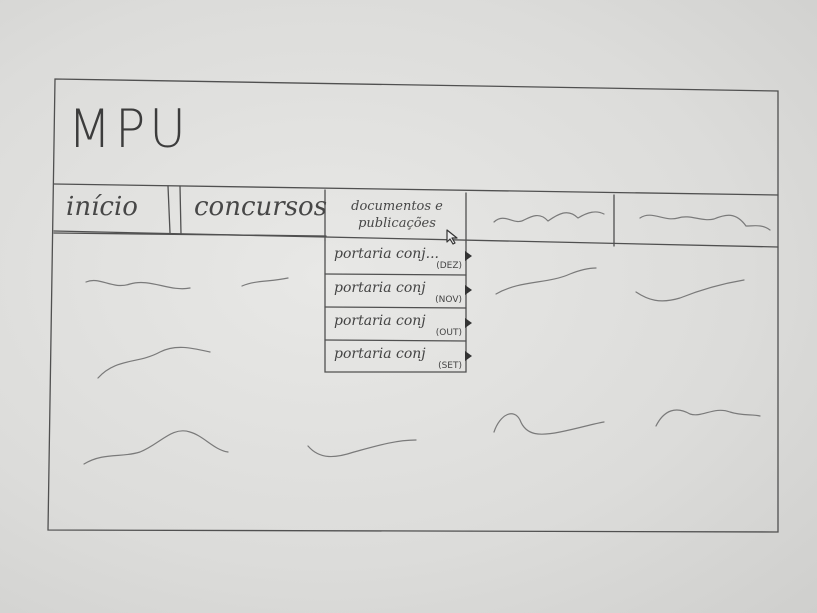  I want to click on dropdown-item-portaria-set: portaria conj (SET), so click(402, 357).